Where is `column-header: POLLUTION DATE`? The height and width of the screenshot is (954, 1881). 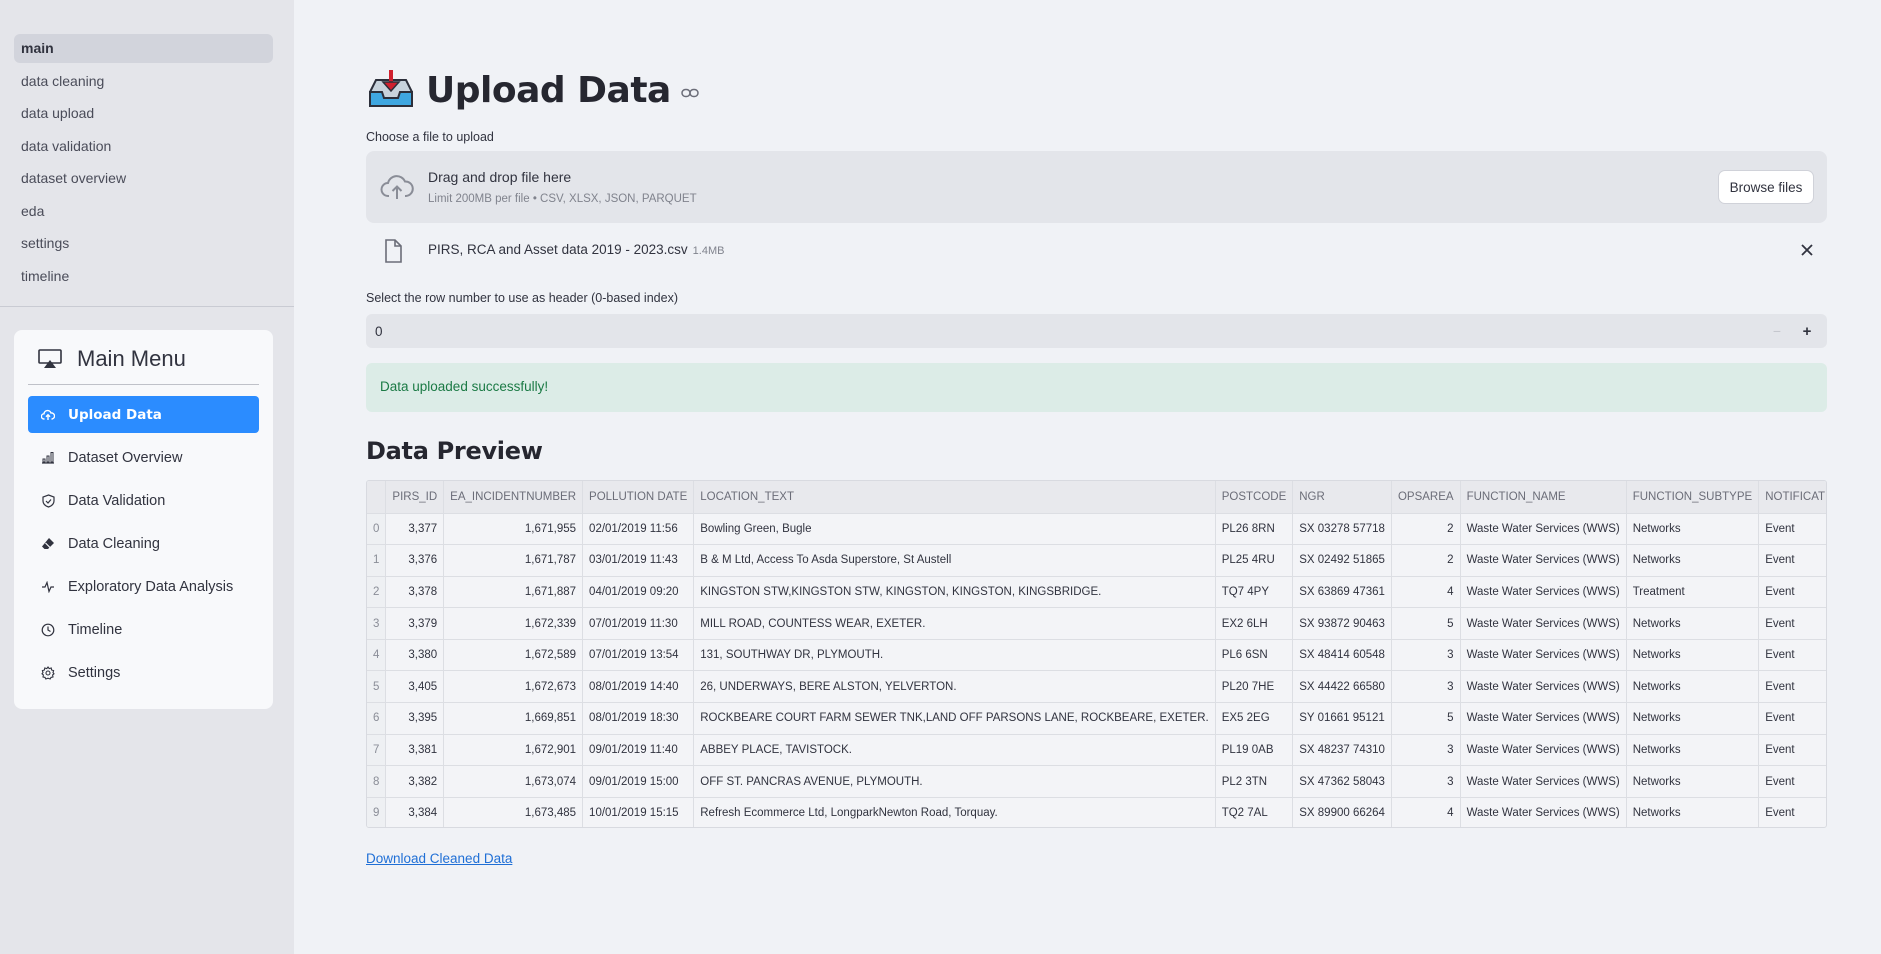
column-header: POLLUTION DATE is located at coordinates (638, 497).